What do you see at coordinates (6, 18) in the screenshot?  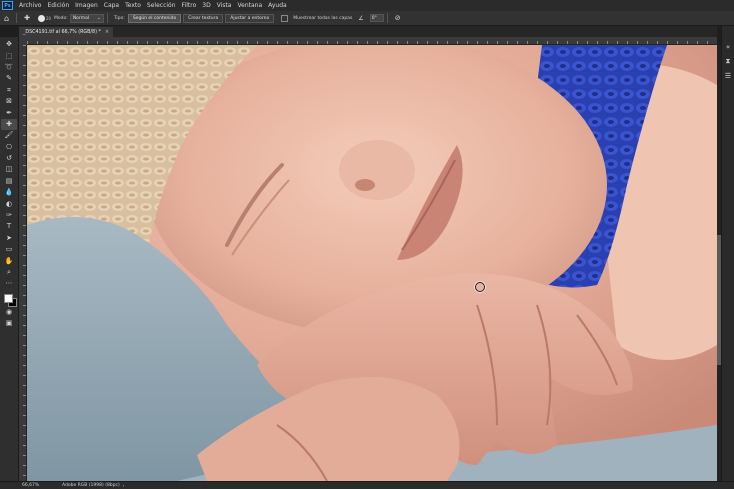 I see `home-icon: ⌂` at bounding box center [6, 18].